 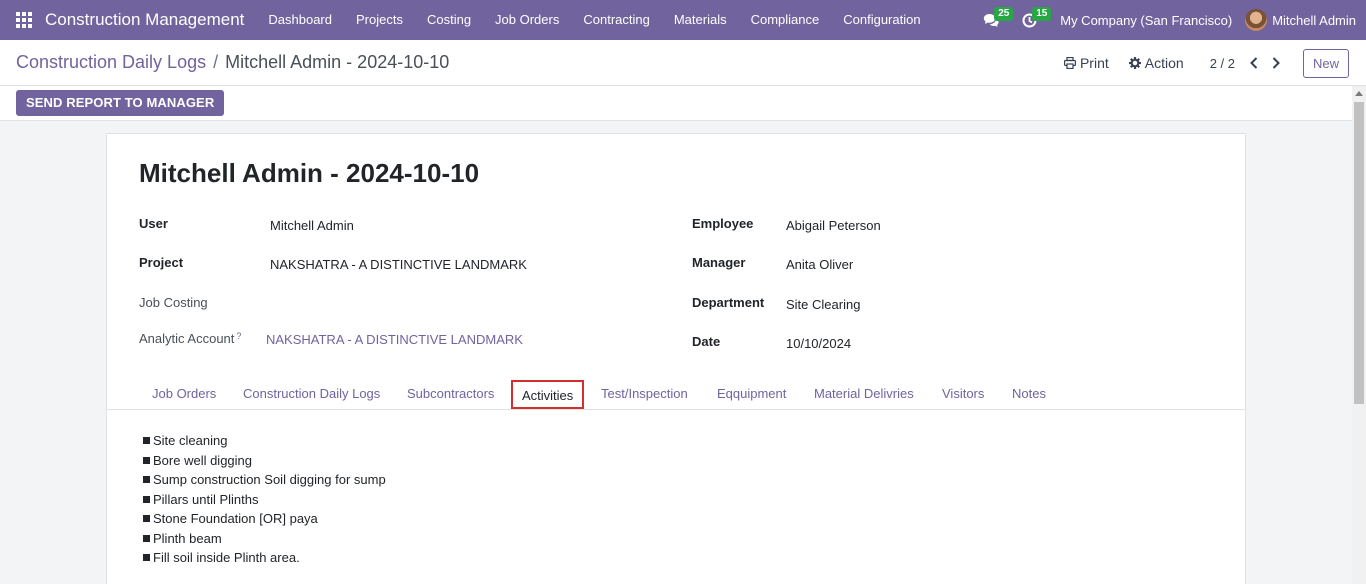 I want to click on tab-visitors: Visitors, so click(x=963, y=393).